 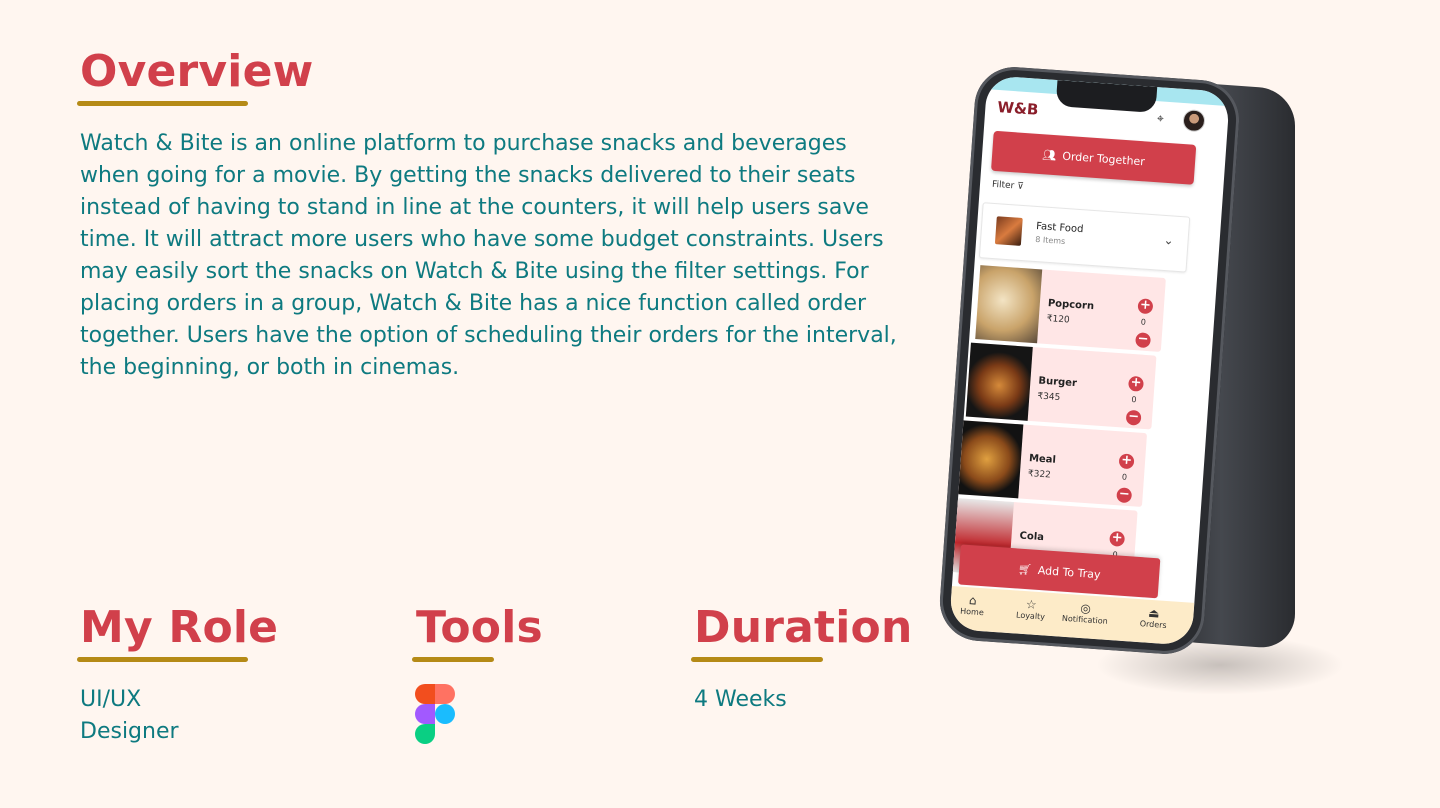 I want to click on nav-loyalty: ☆ Loyalty, so click(x=1030, y=609).